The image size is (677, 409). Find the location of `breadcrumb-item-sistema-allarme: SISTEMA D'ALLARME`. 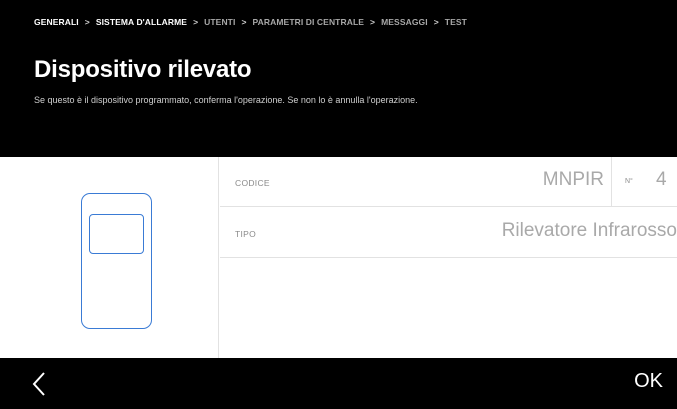

breadcrumb-item-sistema-allarme: SISTEMA D'ALLARME is located at coordinates (141, 22).